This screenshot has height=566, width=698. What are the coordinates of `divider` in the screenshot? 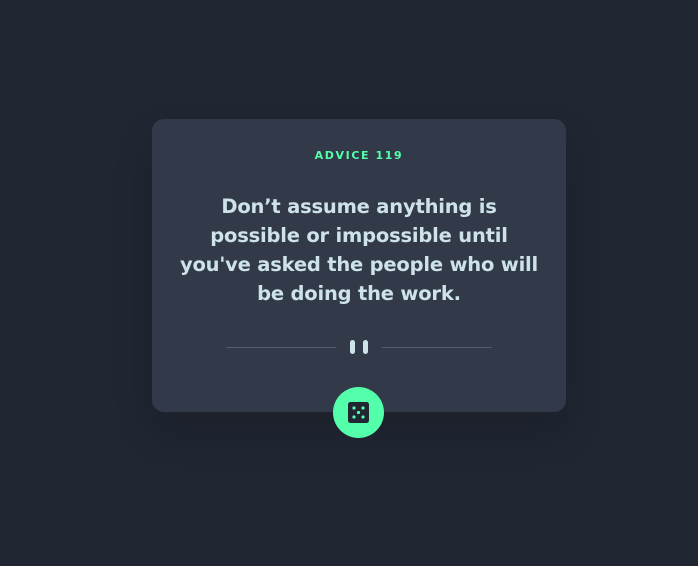 It's located at (359, 347).